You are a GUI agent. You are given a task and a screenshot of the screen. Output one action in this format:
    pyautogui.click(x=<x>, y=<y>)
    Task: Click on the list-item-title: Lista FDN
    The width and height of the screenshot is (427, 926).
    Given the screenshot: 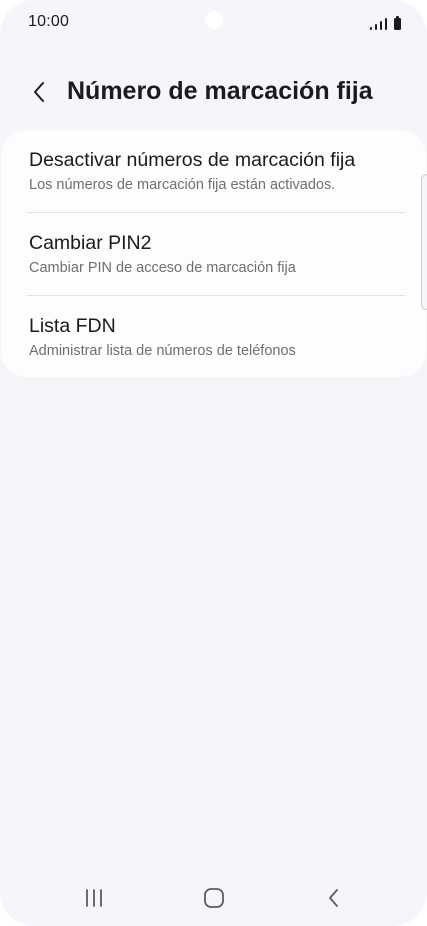 What is the action you would take?
    pyautogui.click(x=72, y=326)
    